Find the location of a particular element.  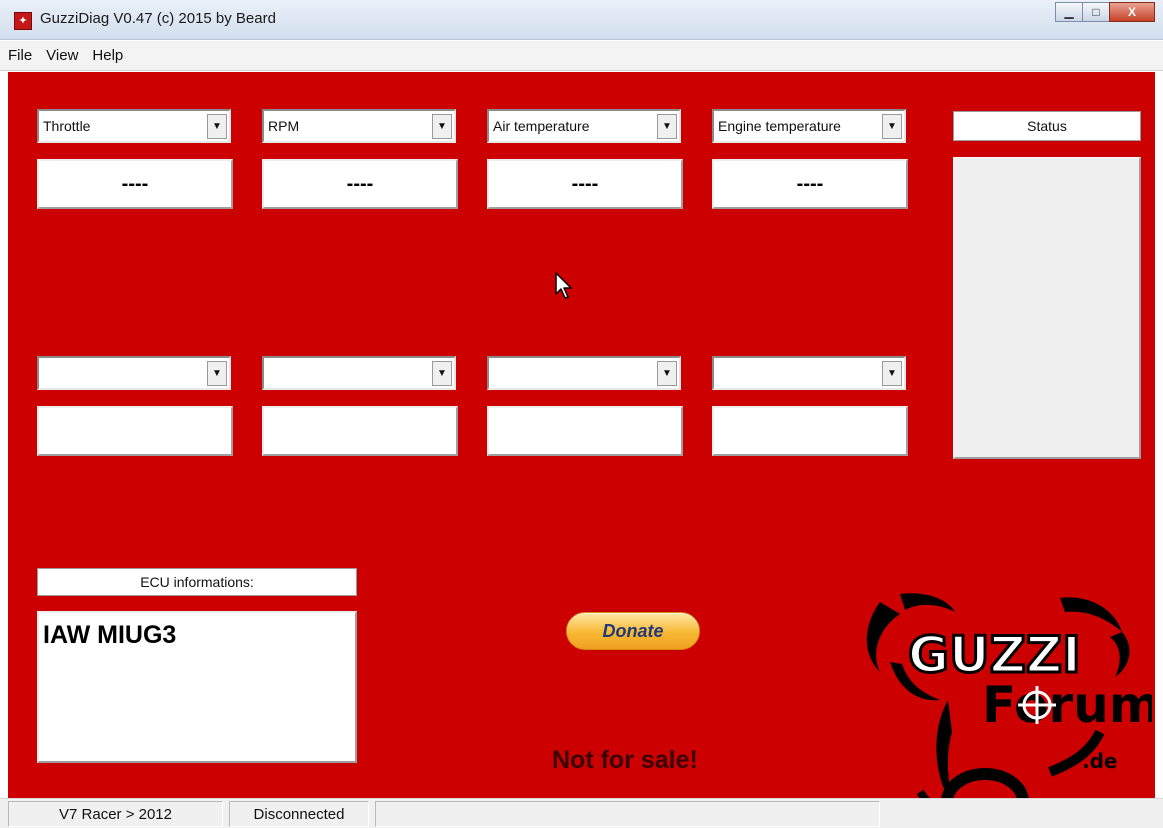

window-controls: ▁ □ X is located at coordinates (1105, 13).